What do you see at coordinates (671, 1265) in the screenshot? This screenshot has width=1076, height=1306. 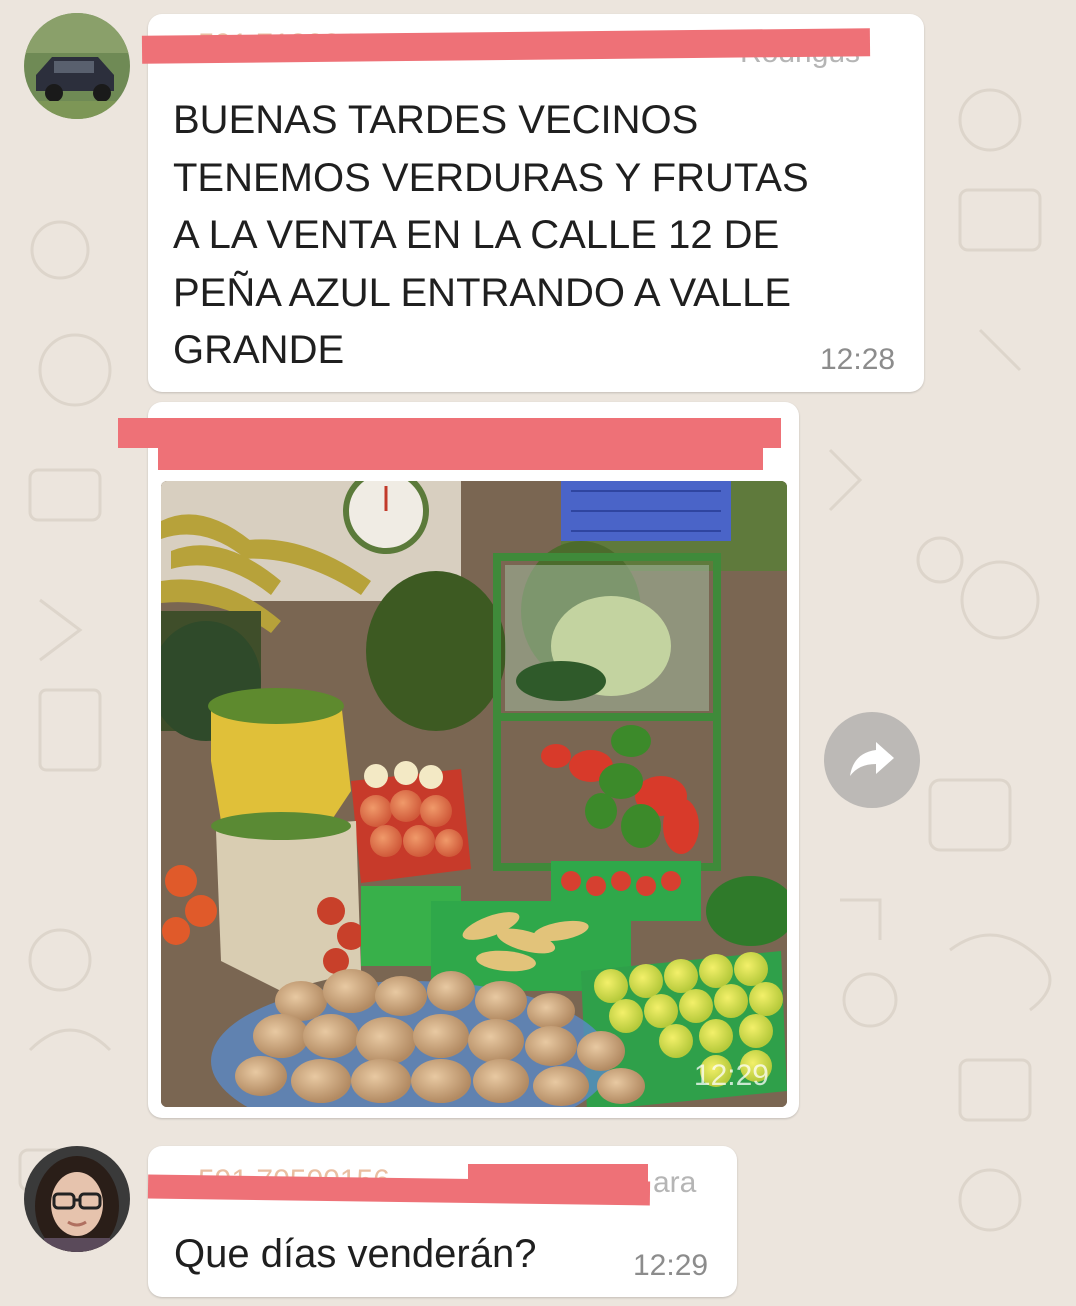 I see `message-timestamp: 12:29` at bounding box center [671, 1265].